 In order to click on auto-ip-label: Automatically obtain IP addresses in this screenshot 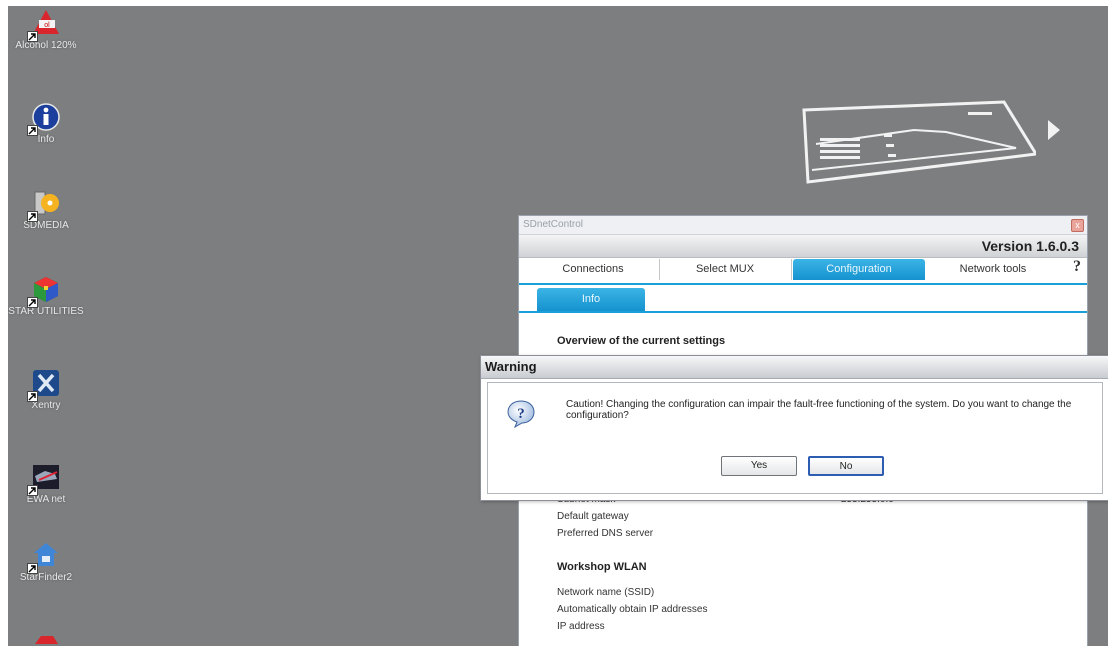, I will do `click(632, 609)`.